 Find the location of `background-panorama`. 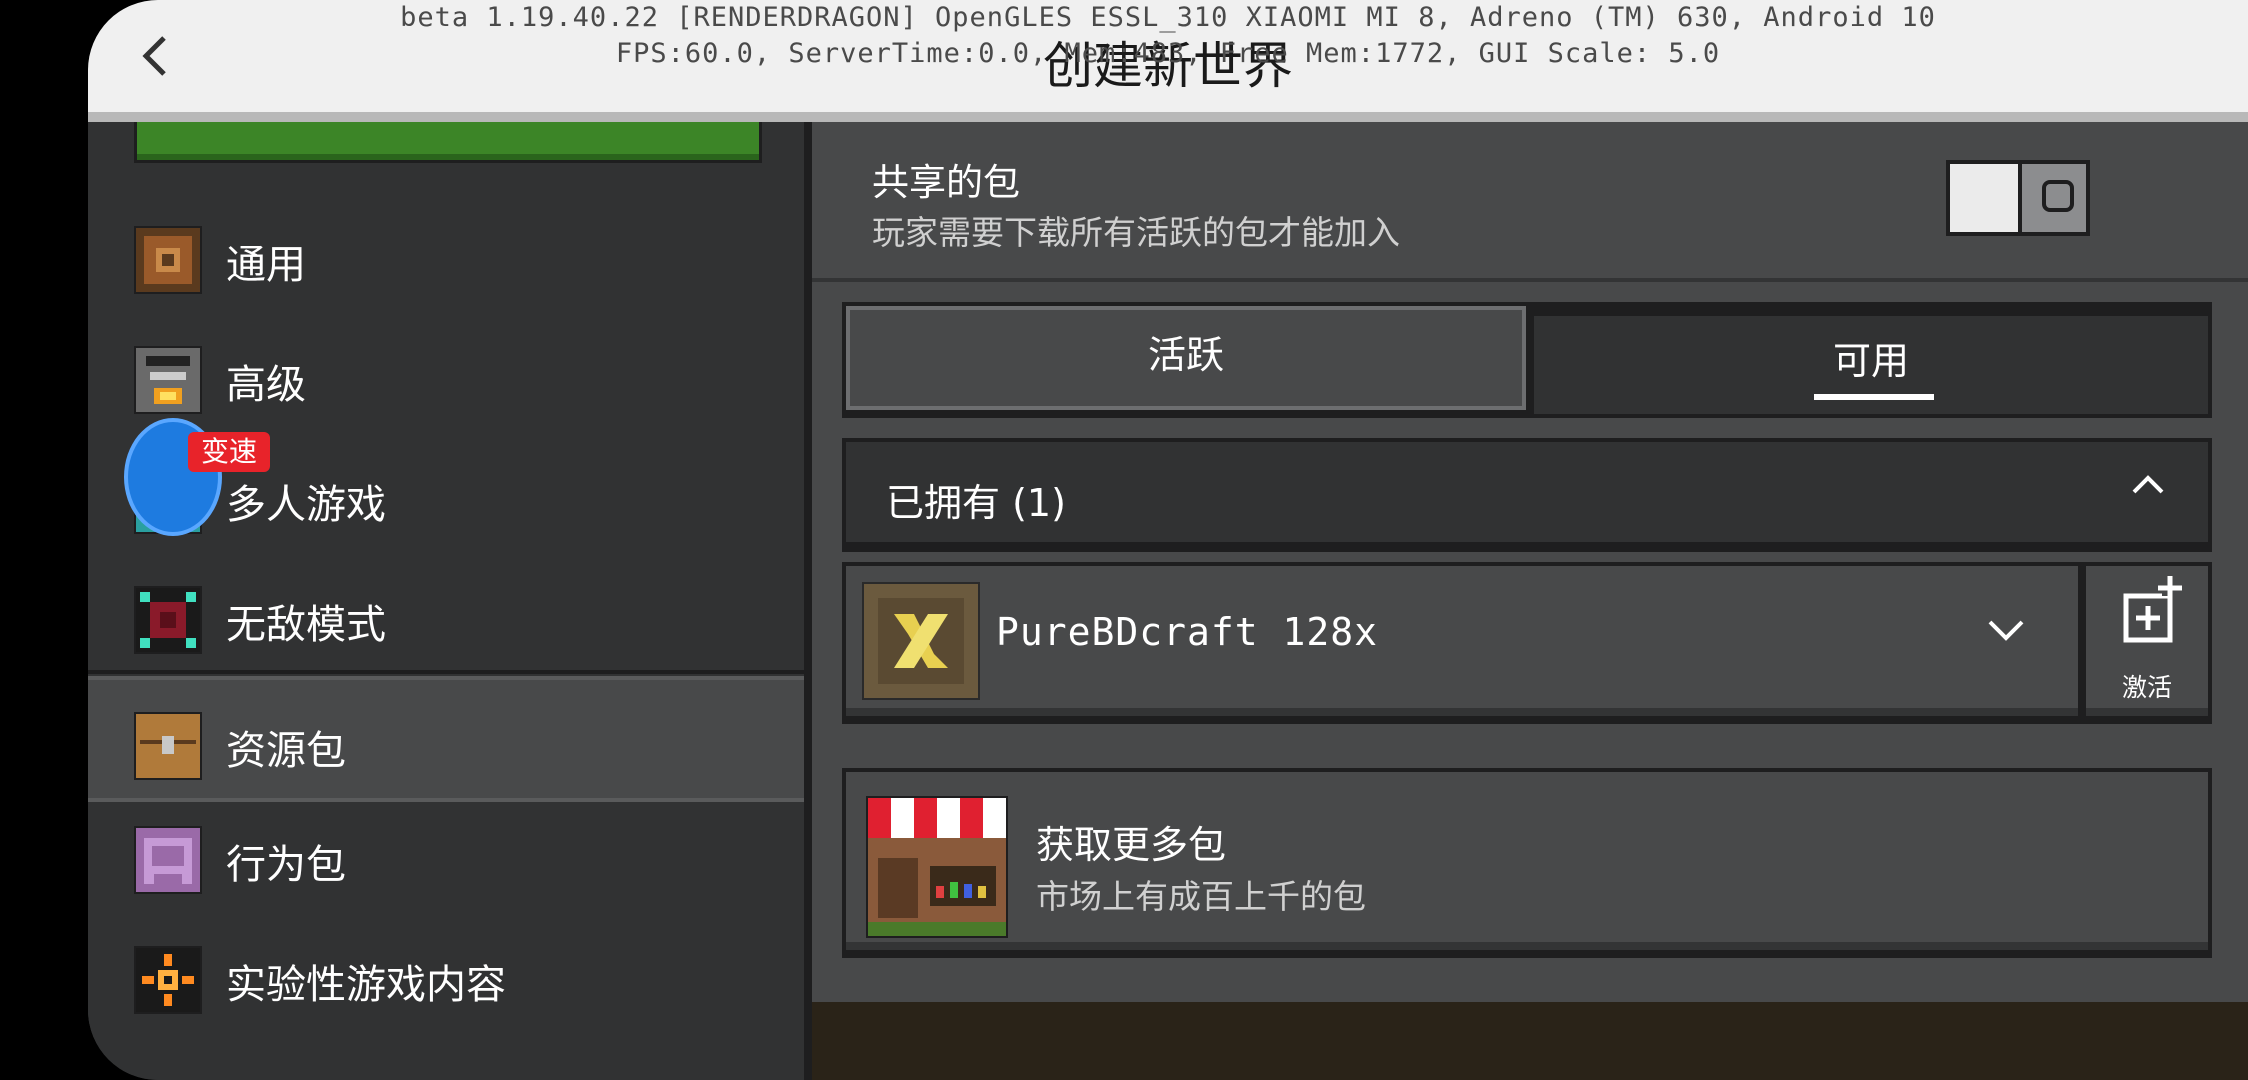

background-panorama is located at coordinates (1530, 1041).